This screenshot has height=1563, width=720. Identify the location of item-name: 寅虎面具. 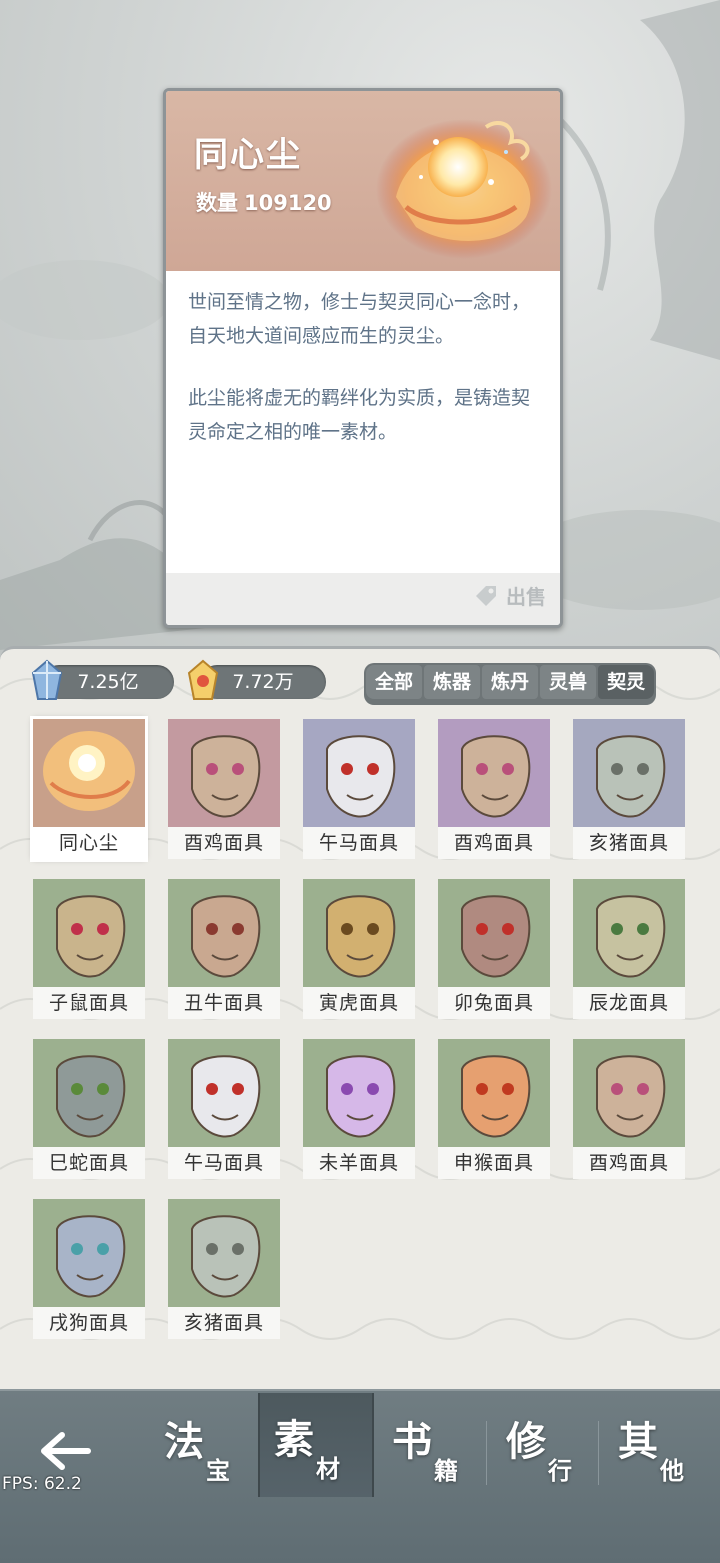
(359, 1003).